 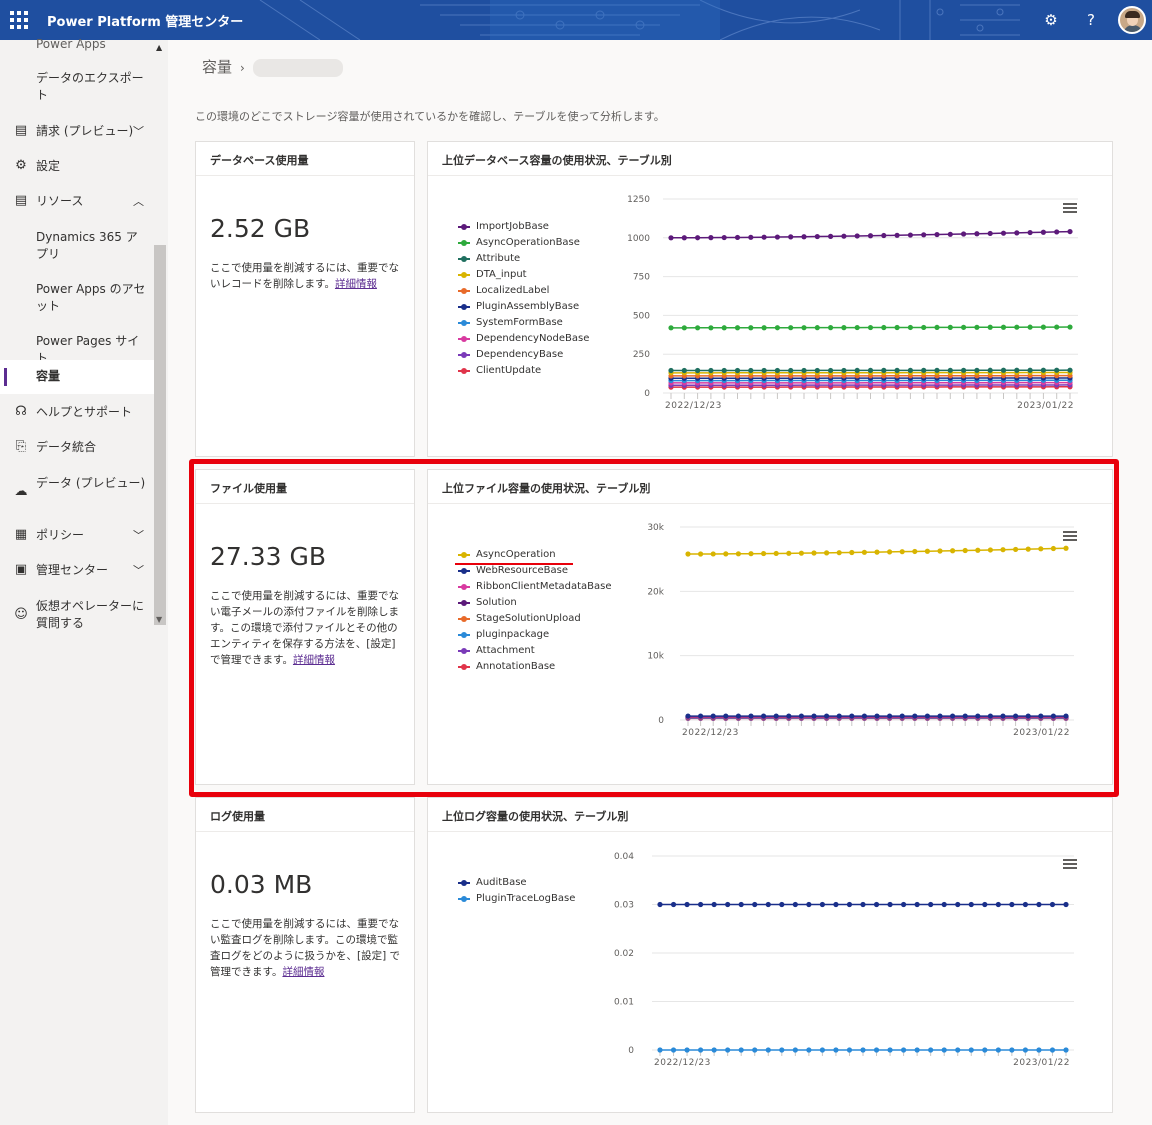 What do you see at coordinates (145, 20) in the screenshot?
I see `app-title: Power Platform 管理センター` at bounding box center [145, 20].